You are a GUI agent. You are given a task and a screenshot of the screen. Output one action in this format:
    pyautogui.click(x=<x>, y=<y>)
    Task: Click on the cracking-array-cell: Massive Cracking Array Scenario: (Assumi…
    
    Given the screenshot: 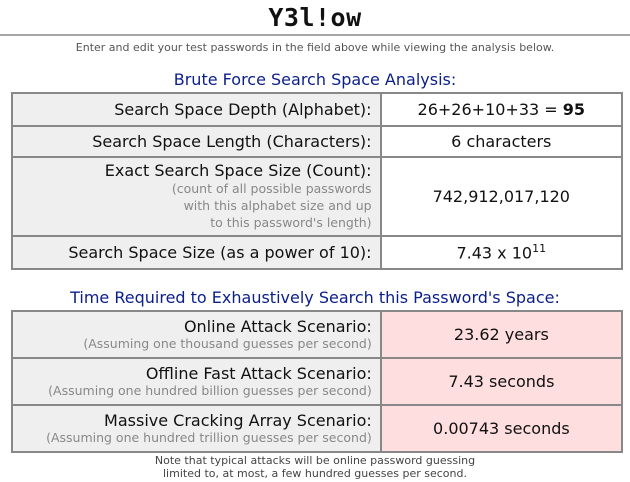 What is the action you would take?
    pyautogui.click(x=196, y=428)
    